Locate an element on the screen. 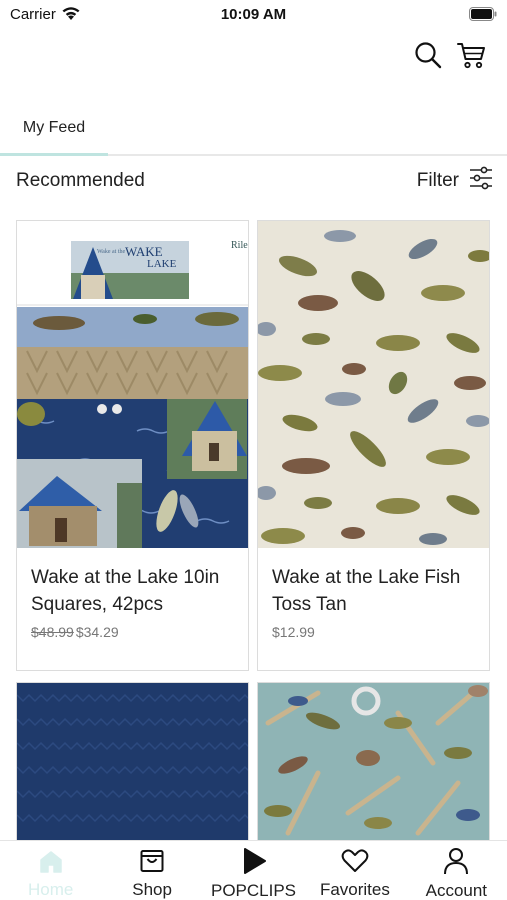 This screenshot has width=507, height=900. original-price: $48.99 is located at coordinates (52, 632).